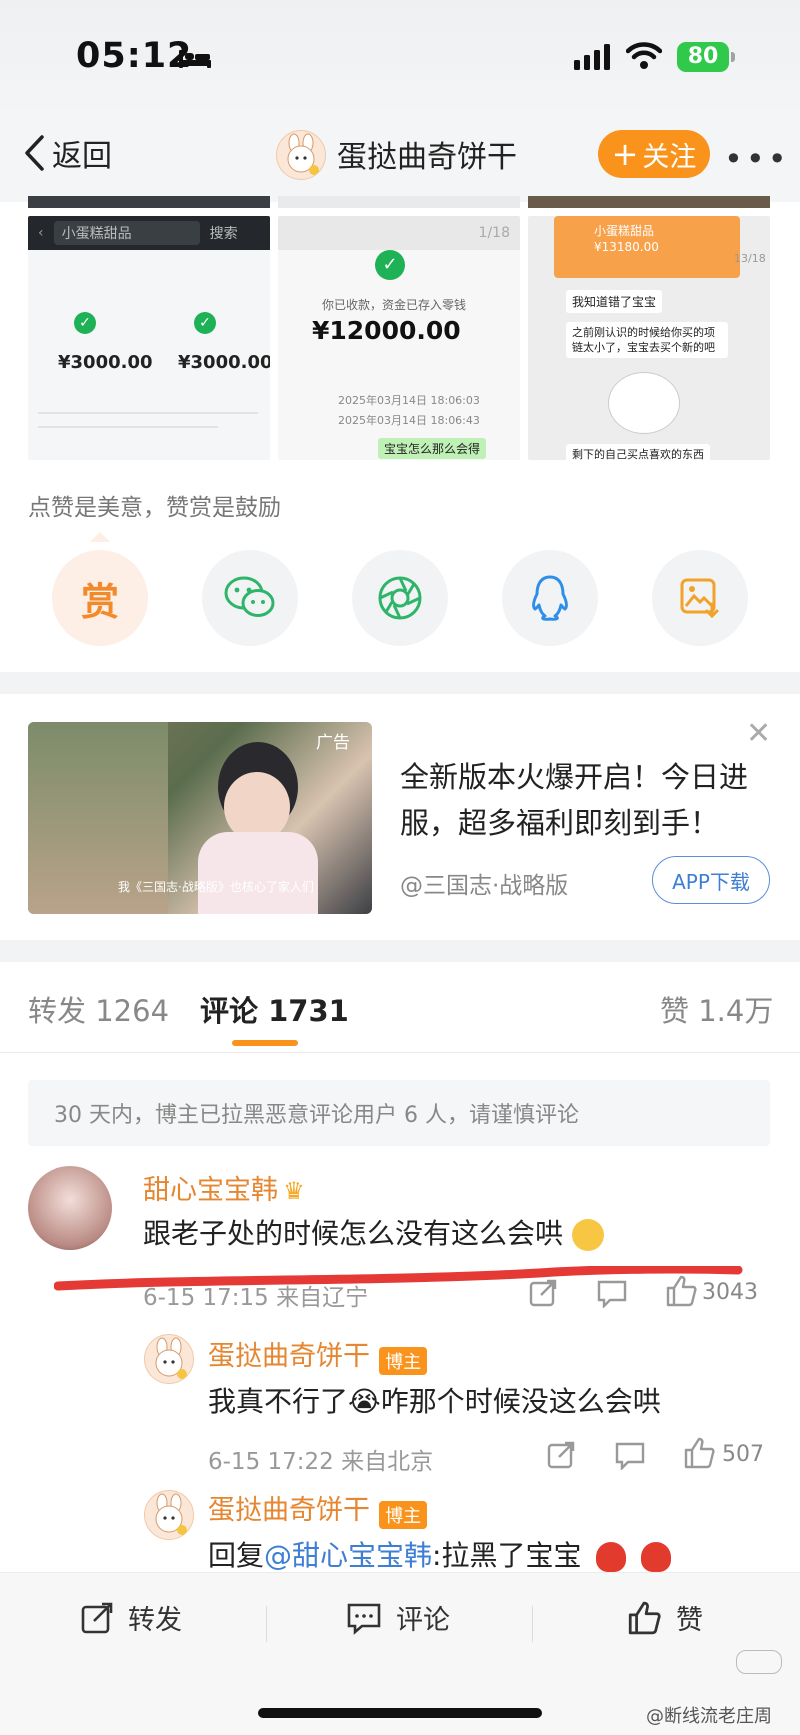  I want to click on thumb-pager: 1/18, so click(494, 233).